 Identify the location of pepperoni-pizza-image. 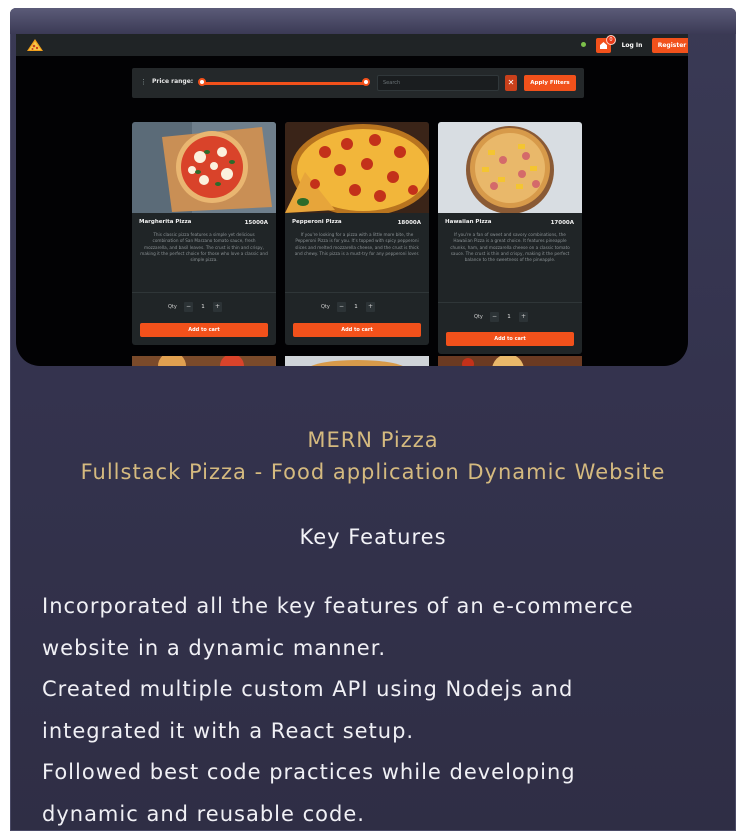
(357, 167).